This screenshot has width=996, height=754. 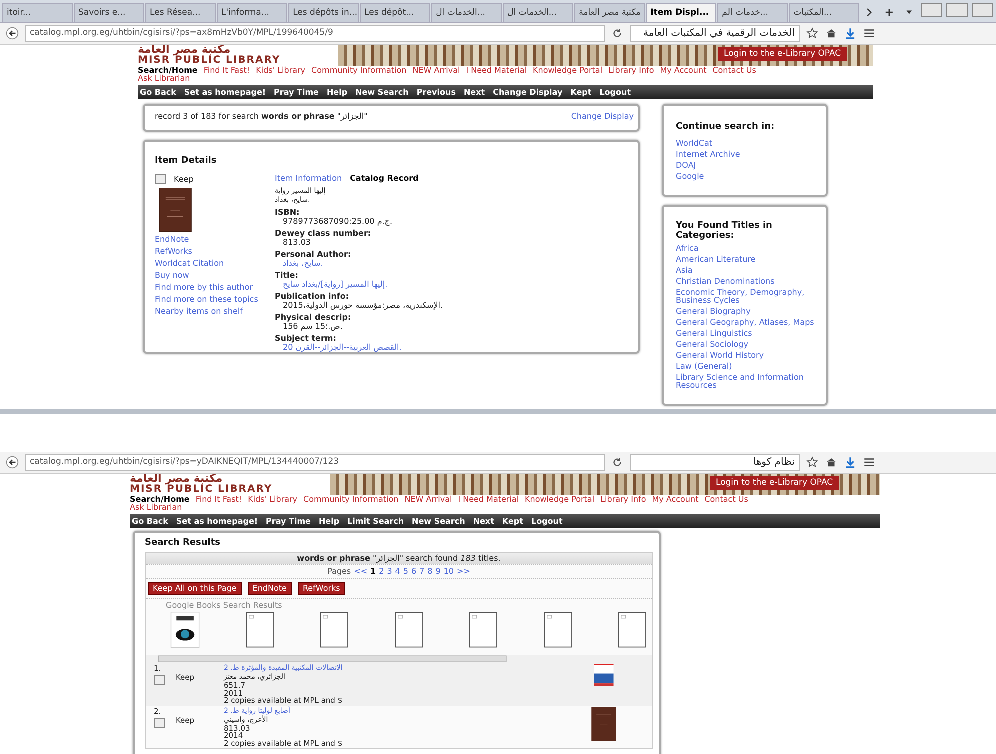 What do you see at coordinates (211, 252) in the screenshot?
I see `item-link: RefWorks` at bounding box center [211, 252].